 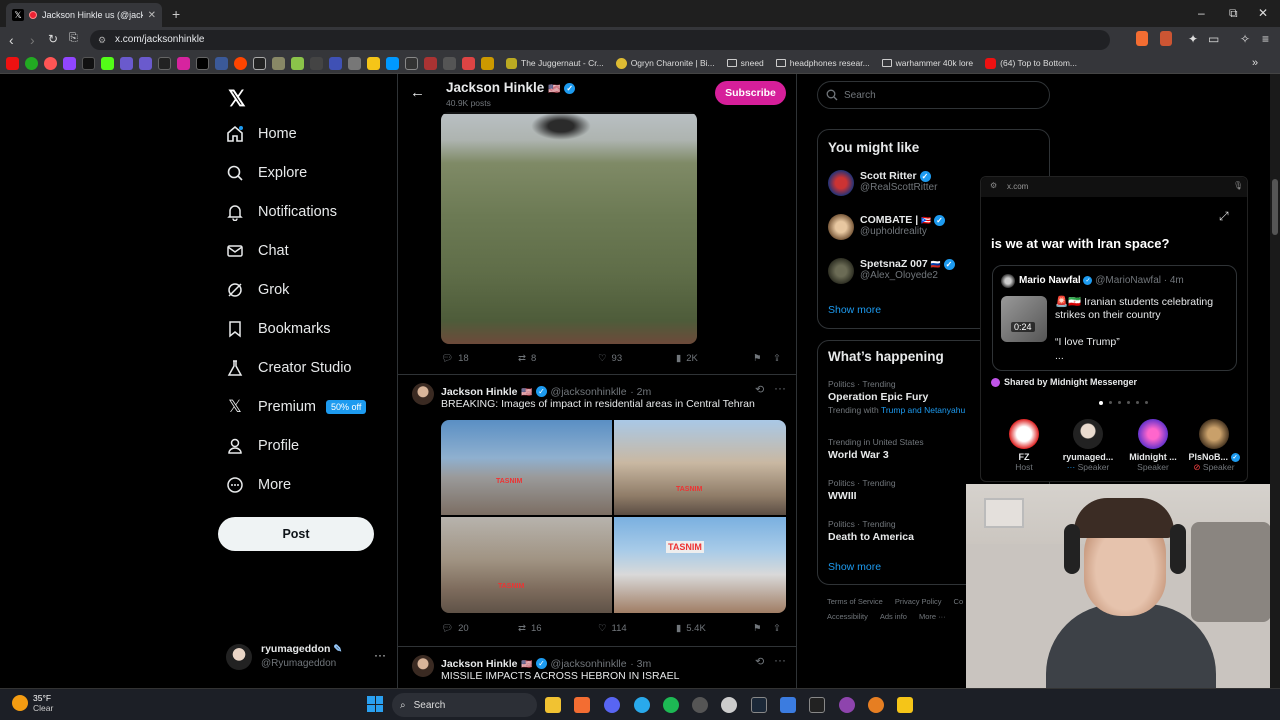 What do you see at coordinates (107, 63) in the screenshot?
I see `kick-bookmark-icon` at bounding box center [107, 63].